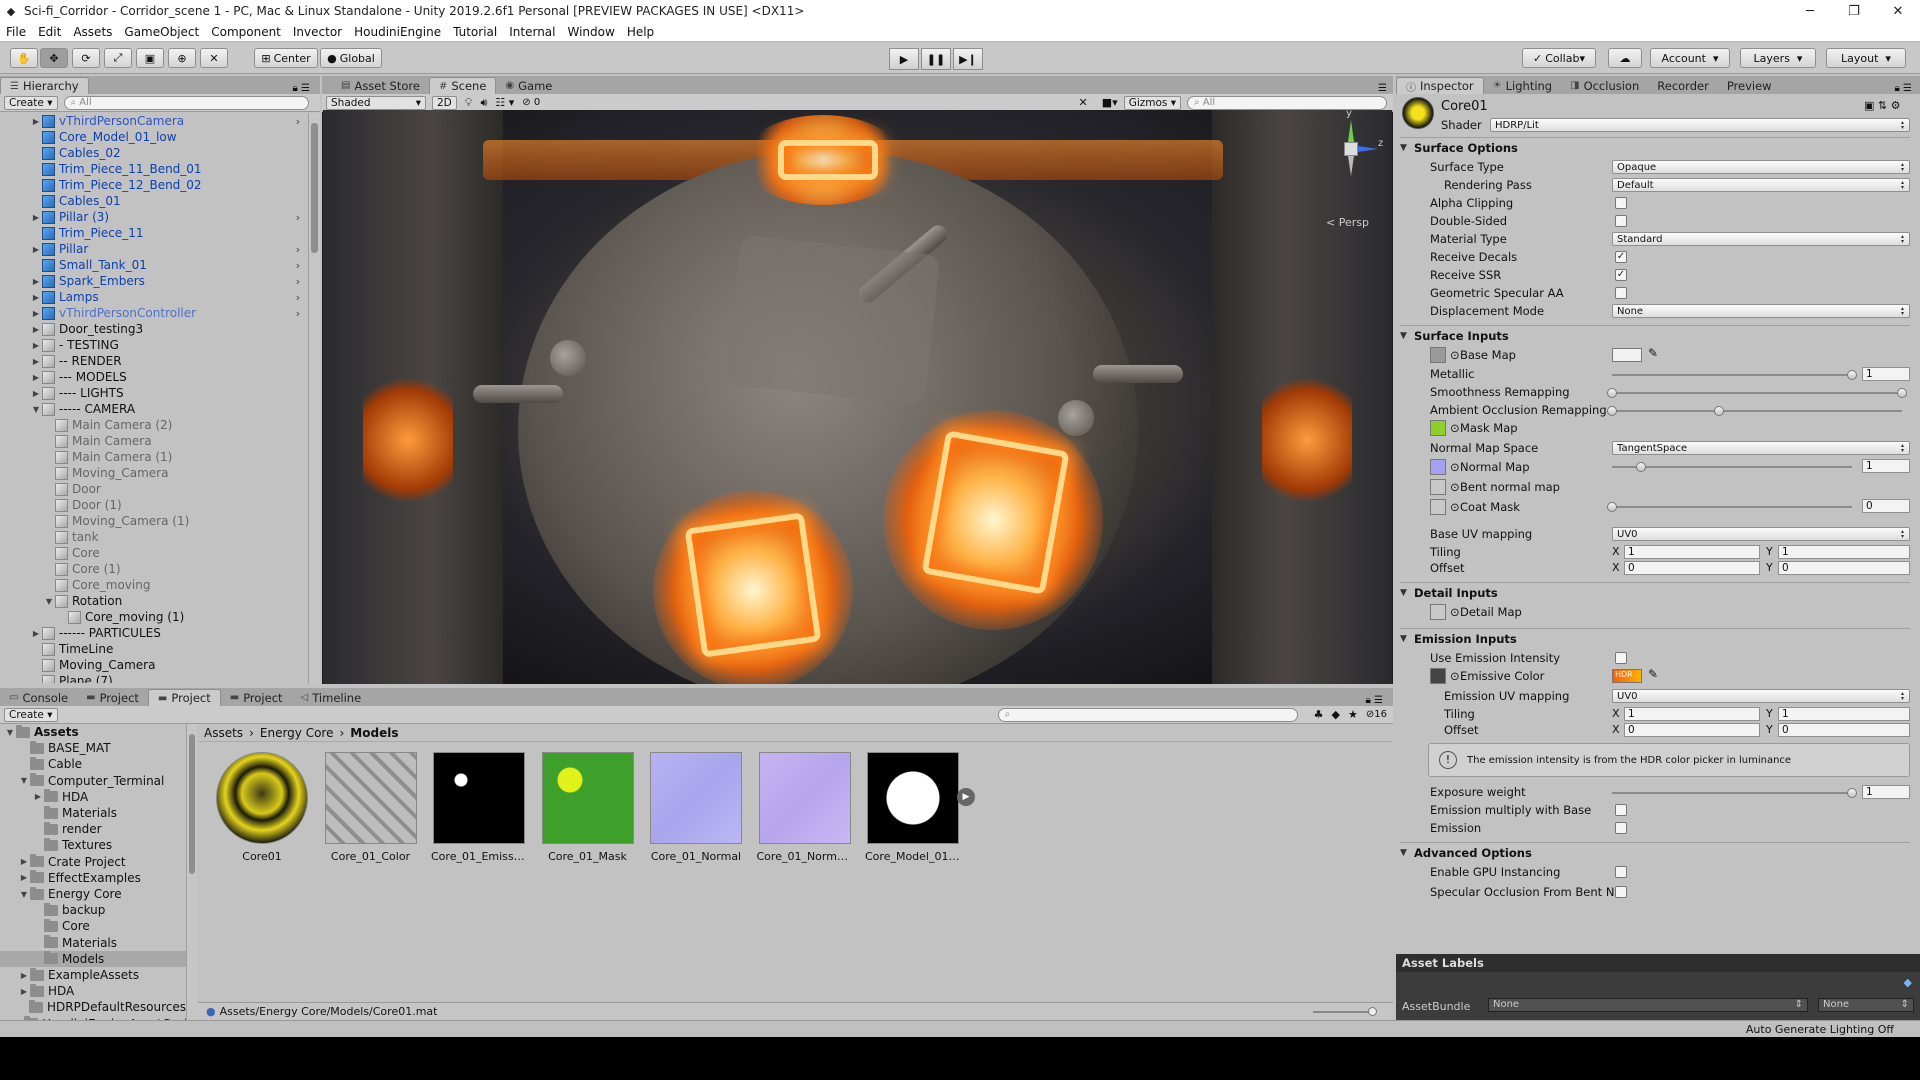 The width and height of the screenshot is (1920, 1080). What do you see at coordinates (1459, 148) in the screenshot?
I see `surface-options-header: ▼ Surface Options` at bounding box center [1459, 148].